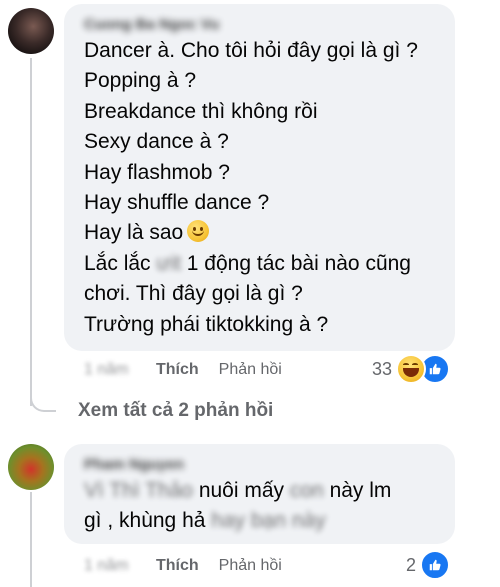 This screenshot has height=587, width=500. Describe the element at coordinates (241, 490) in the screenshot. I see `comment-text: nuôi mấy` at that location.